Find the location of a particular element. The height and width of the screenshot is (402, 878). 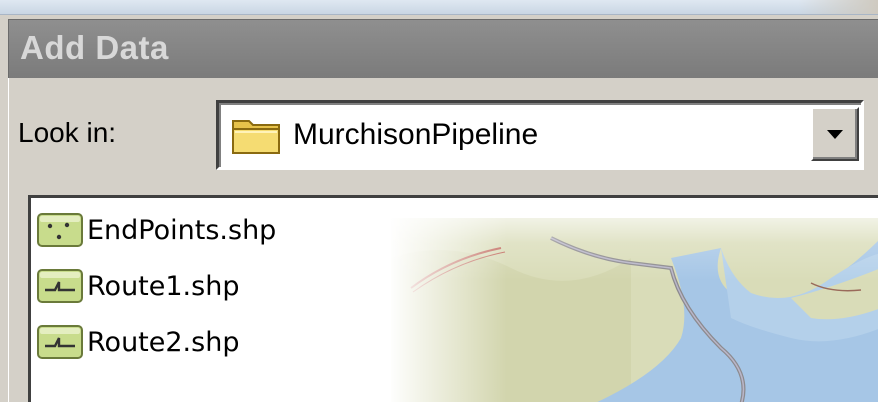

dropdown-button is located at coordinates (835, 134).